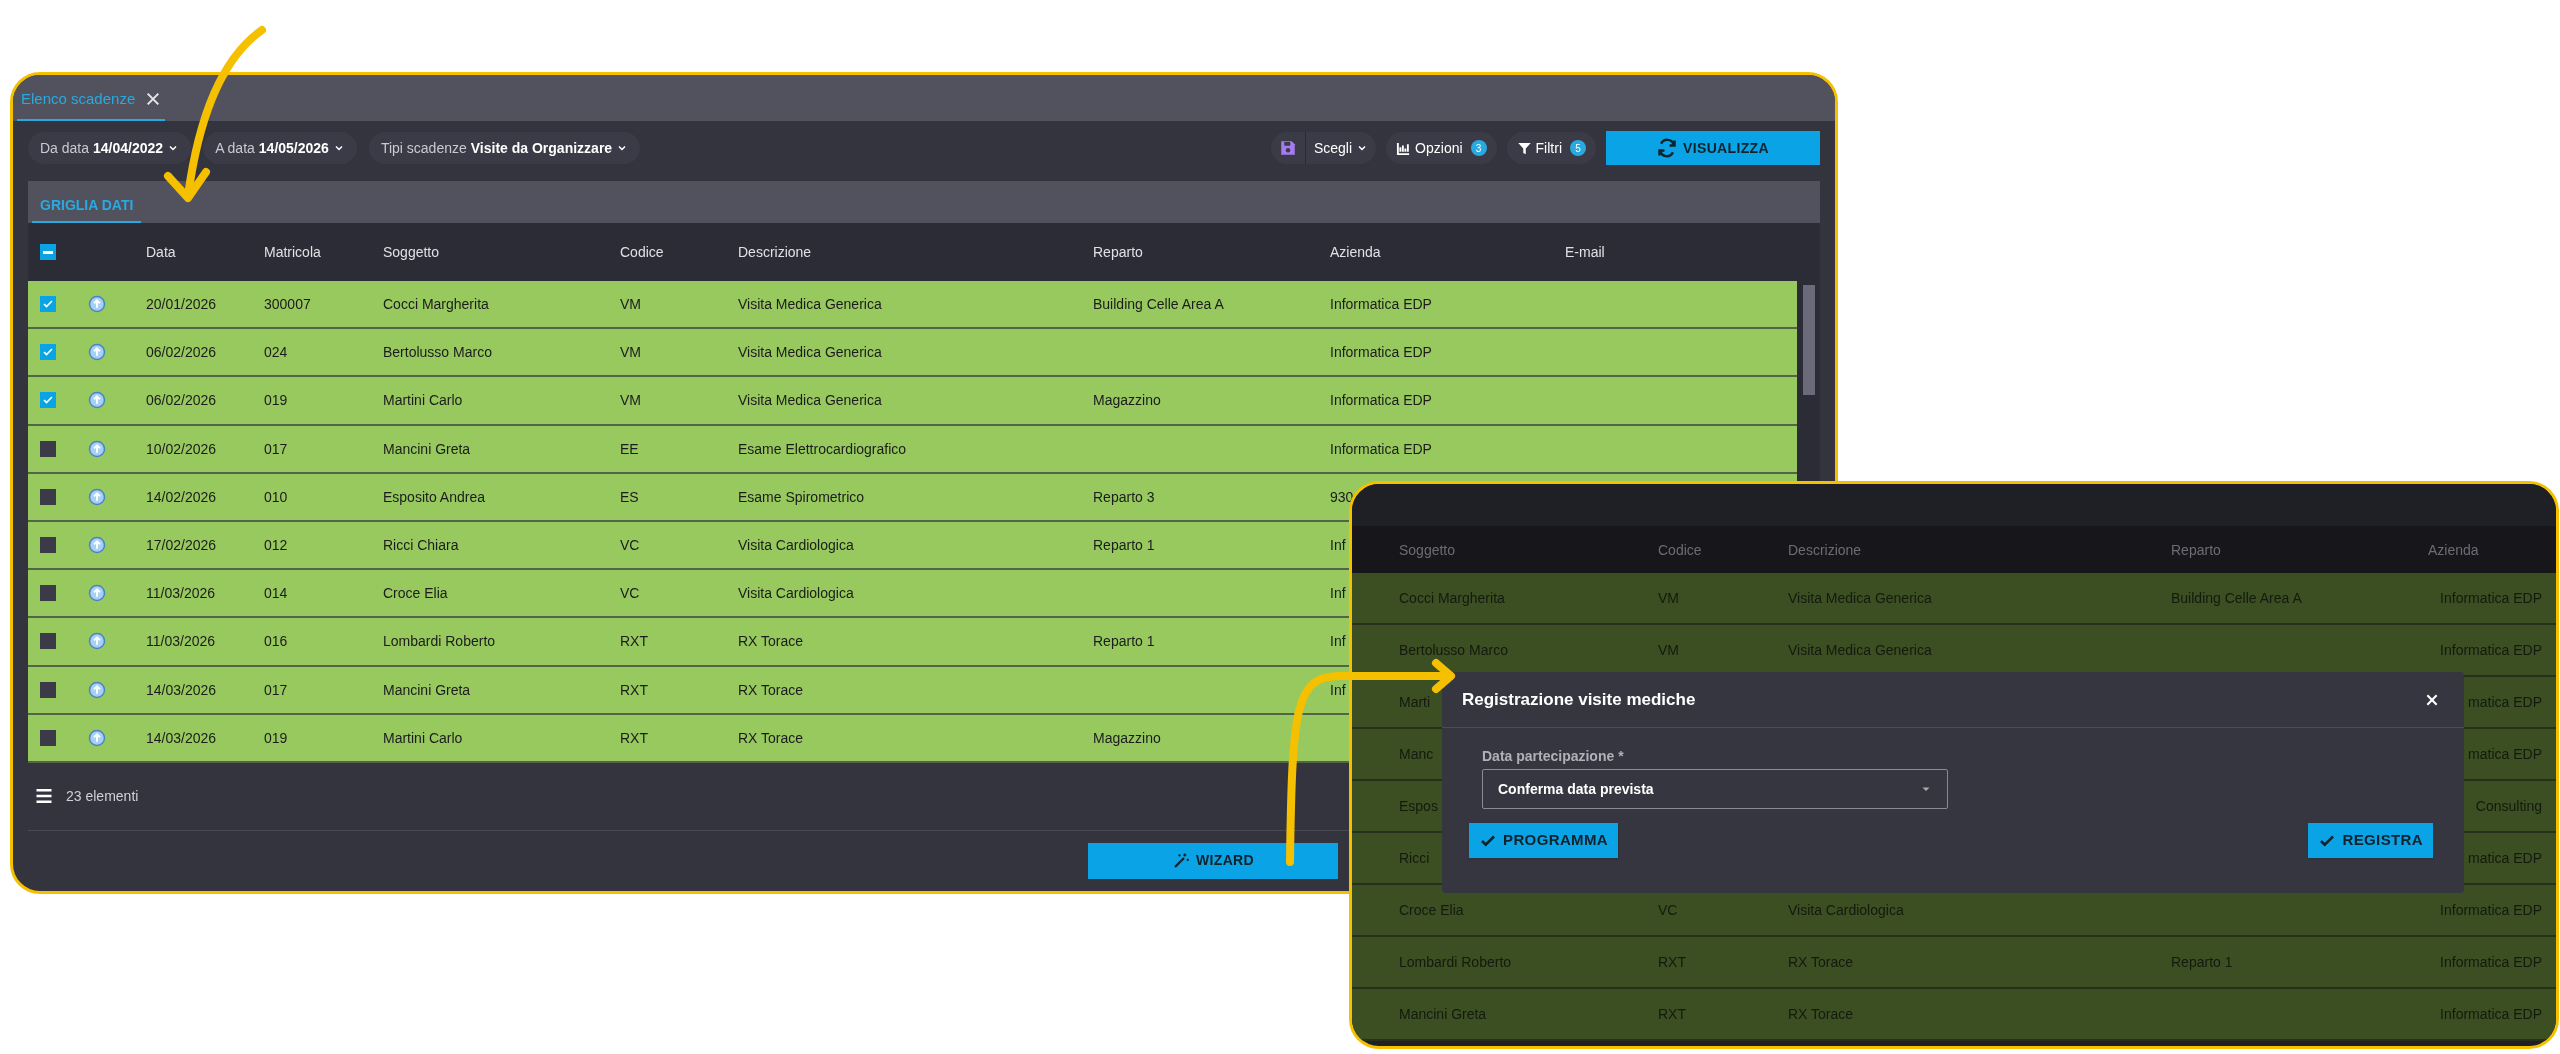 This screenshot has width=2560, height=1054. Describe the element at coordinates (1715, 789) in the screenshot. I see `select-field: Conferma data prevista` at that location.